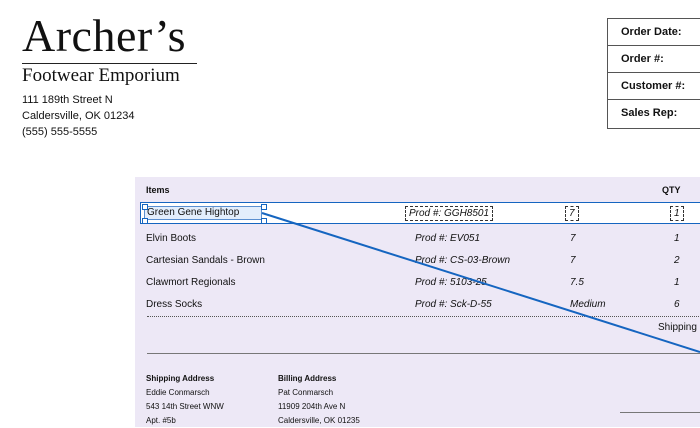 The width and height of the screenshot is (700, 428). Describe the element at coordinates (677, 213) in the screenshot. I see `qty-field: 1` at that location.